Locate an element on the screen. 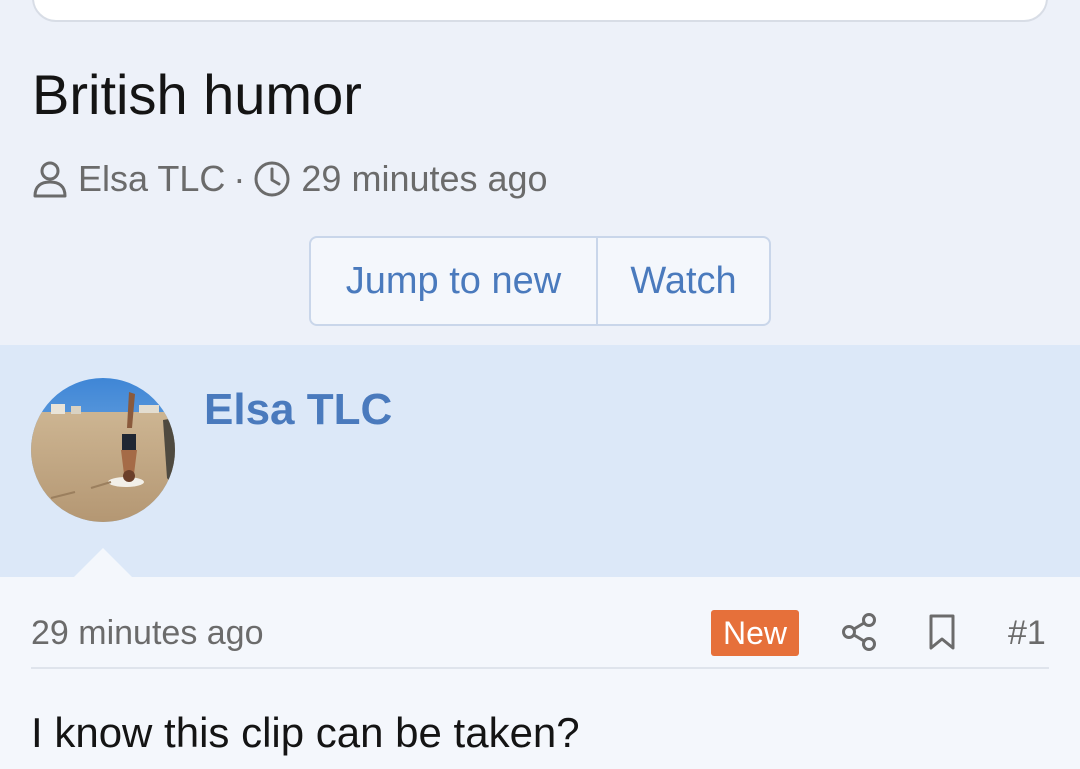  post-number: #1 is located at coordinates (1027, 633).